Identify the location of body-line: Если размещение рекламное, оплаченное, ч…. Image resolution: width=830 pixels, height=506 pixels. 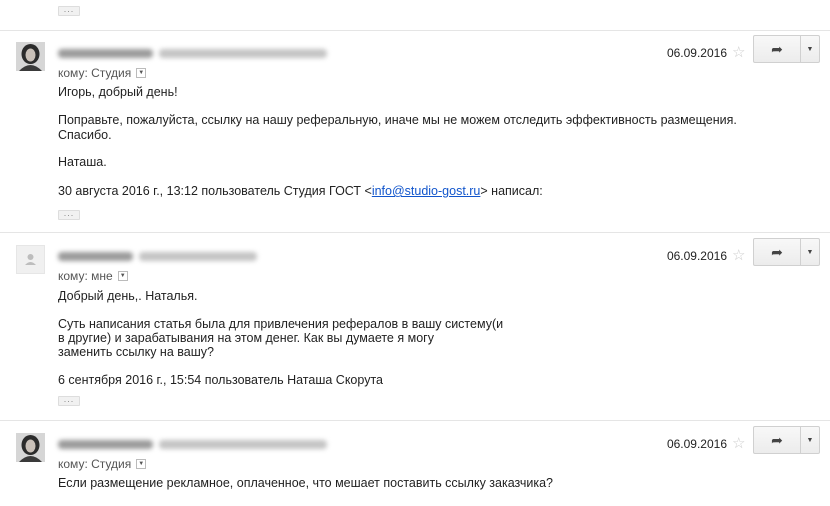
(305, 483).